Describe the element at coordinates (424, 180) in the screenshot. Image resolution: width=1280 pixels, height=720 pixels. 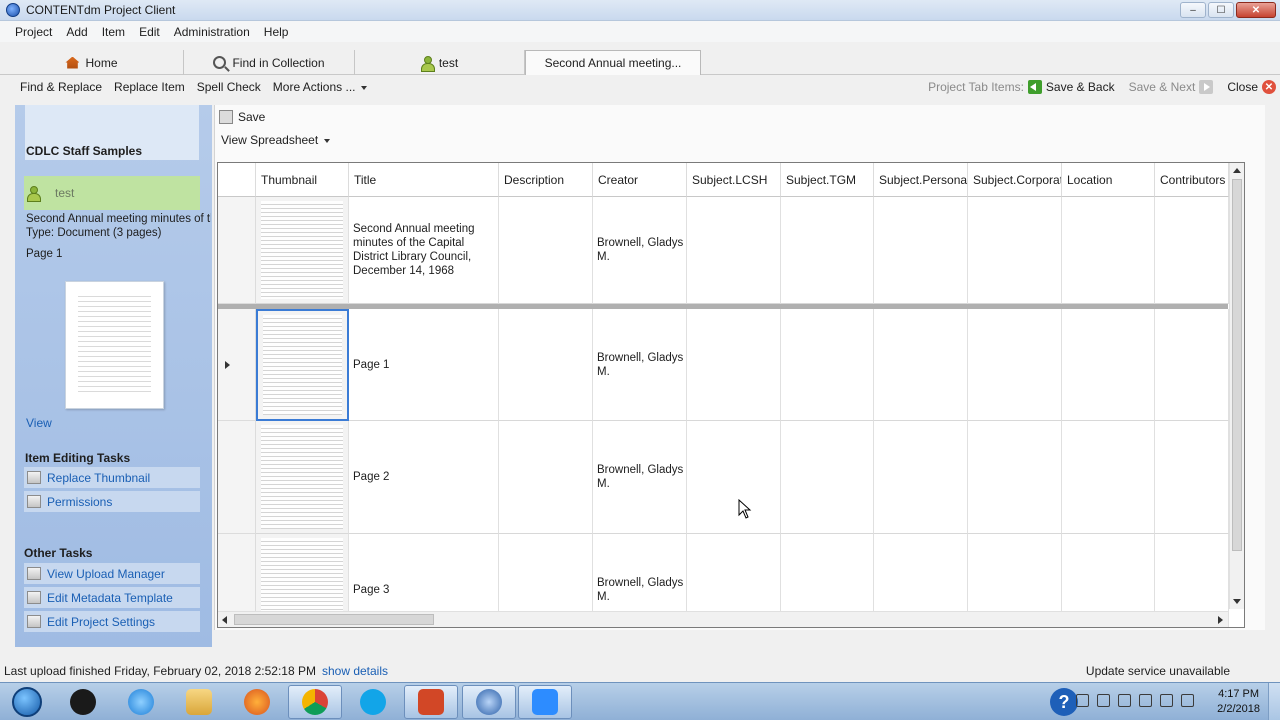
I see `column-header-title: Title` at that location.